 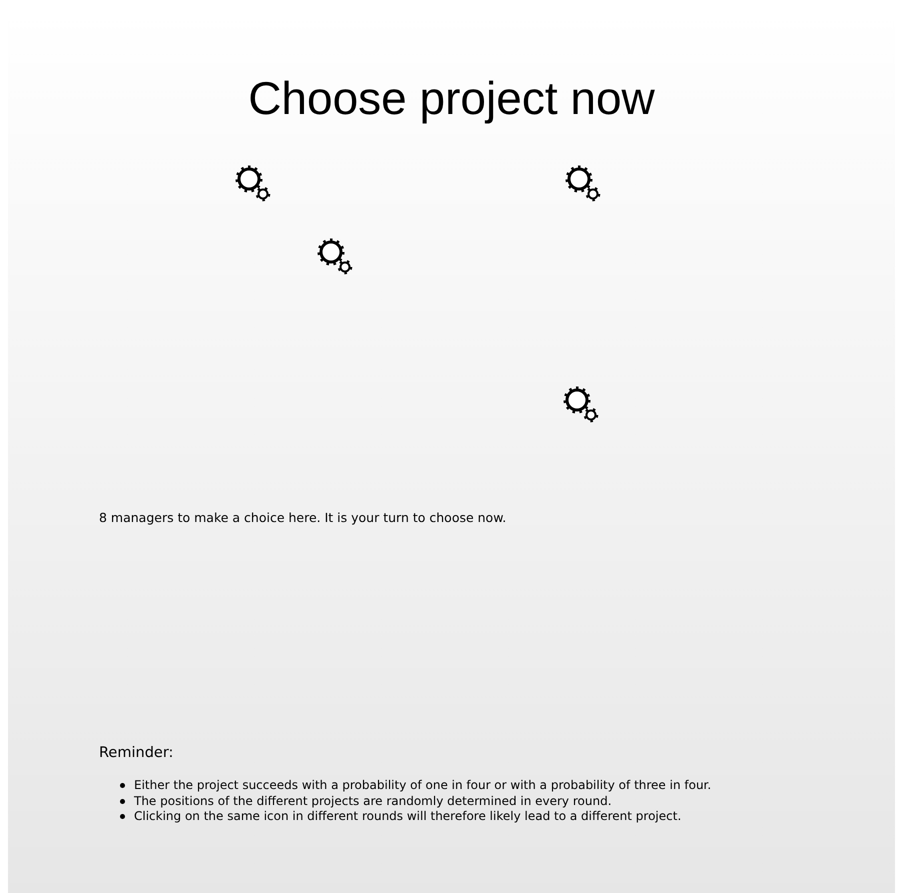 What do you see at coordinates (408, 816) in the screenshot?
I see `reminder-item: Clicking on the same icon in different rounds will therefore likely lead to a different project.` at bounding box center [408, 816].